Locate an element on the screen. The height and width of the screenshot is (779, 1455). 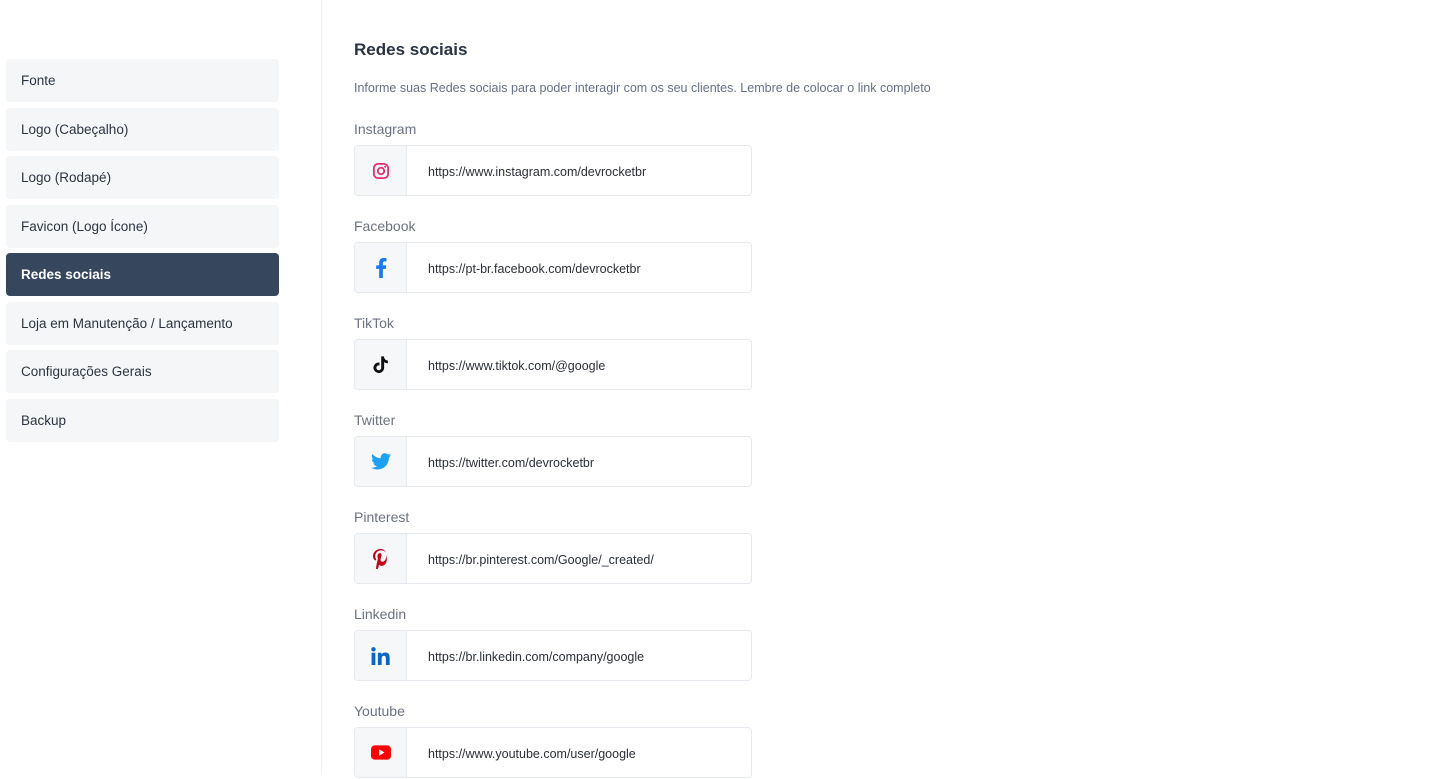
field-label-pinterest: Pinterest is located at coordinates (382, 517).